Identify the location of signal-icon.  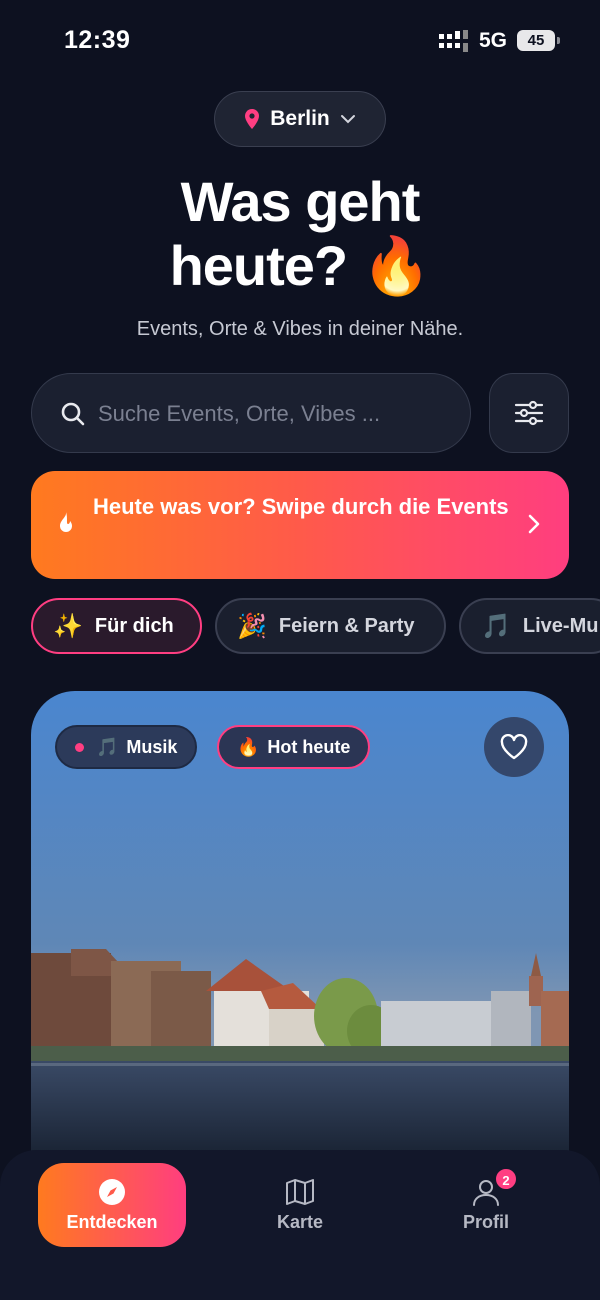
(453, 41).